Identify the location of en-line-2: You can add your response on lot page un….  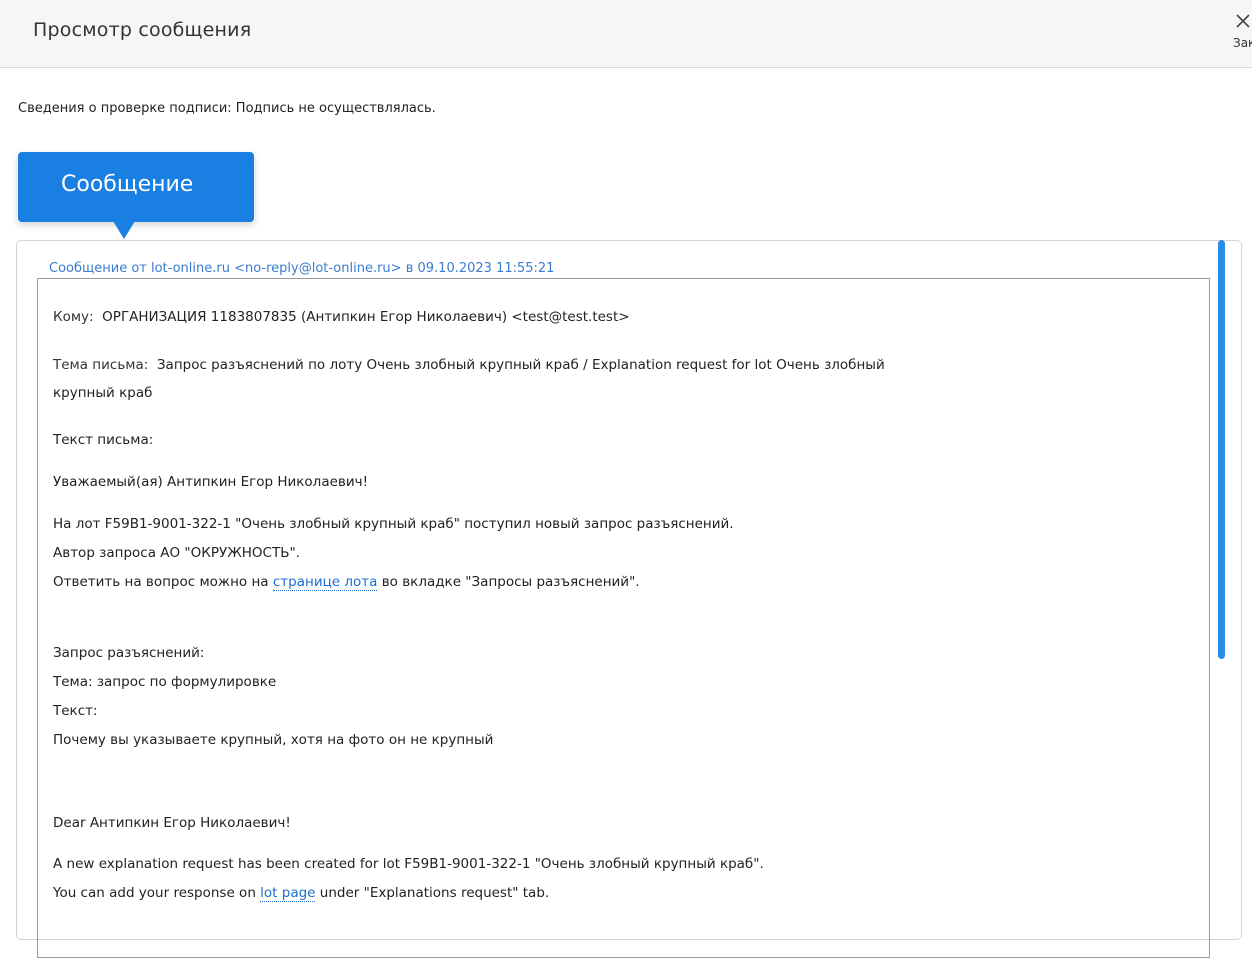
(301, 893).